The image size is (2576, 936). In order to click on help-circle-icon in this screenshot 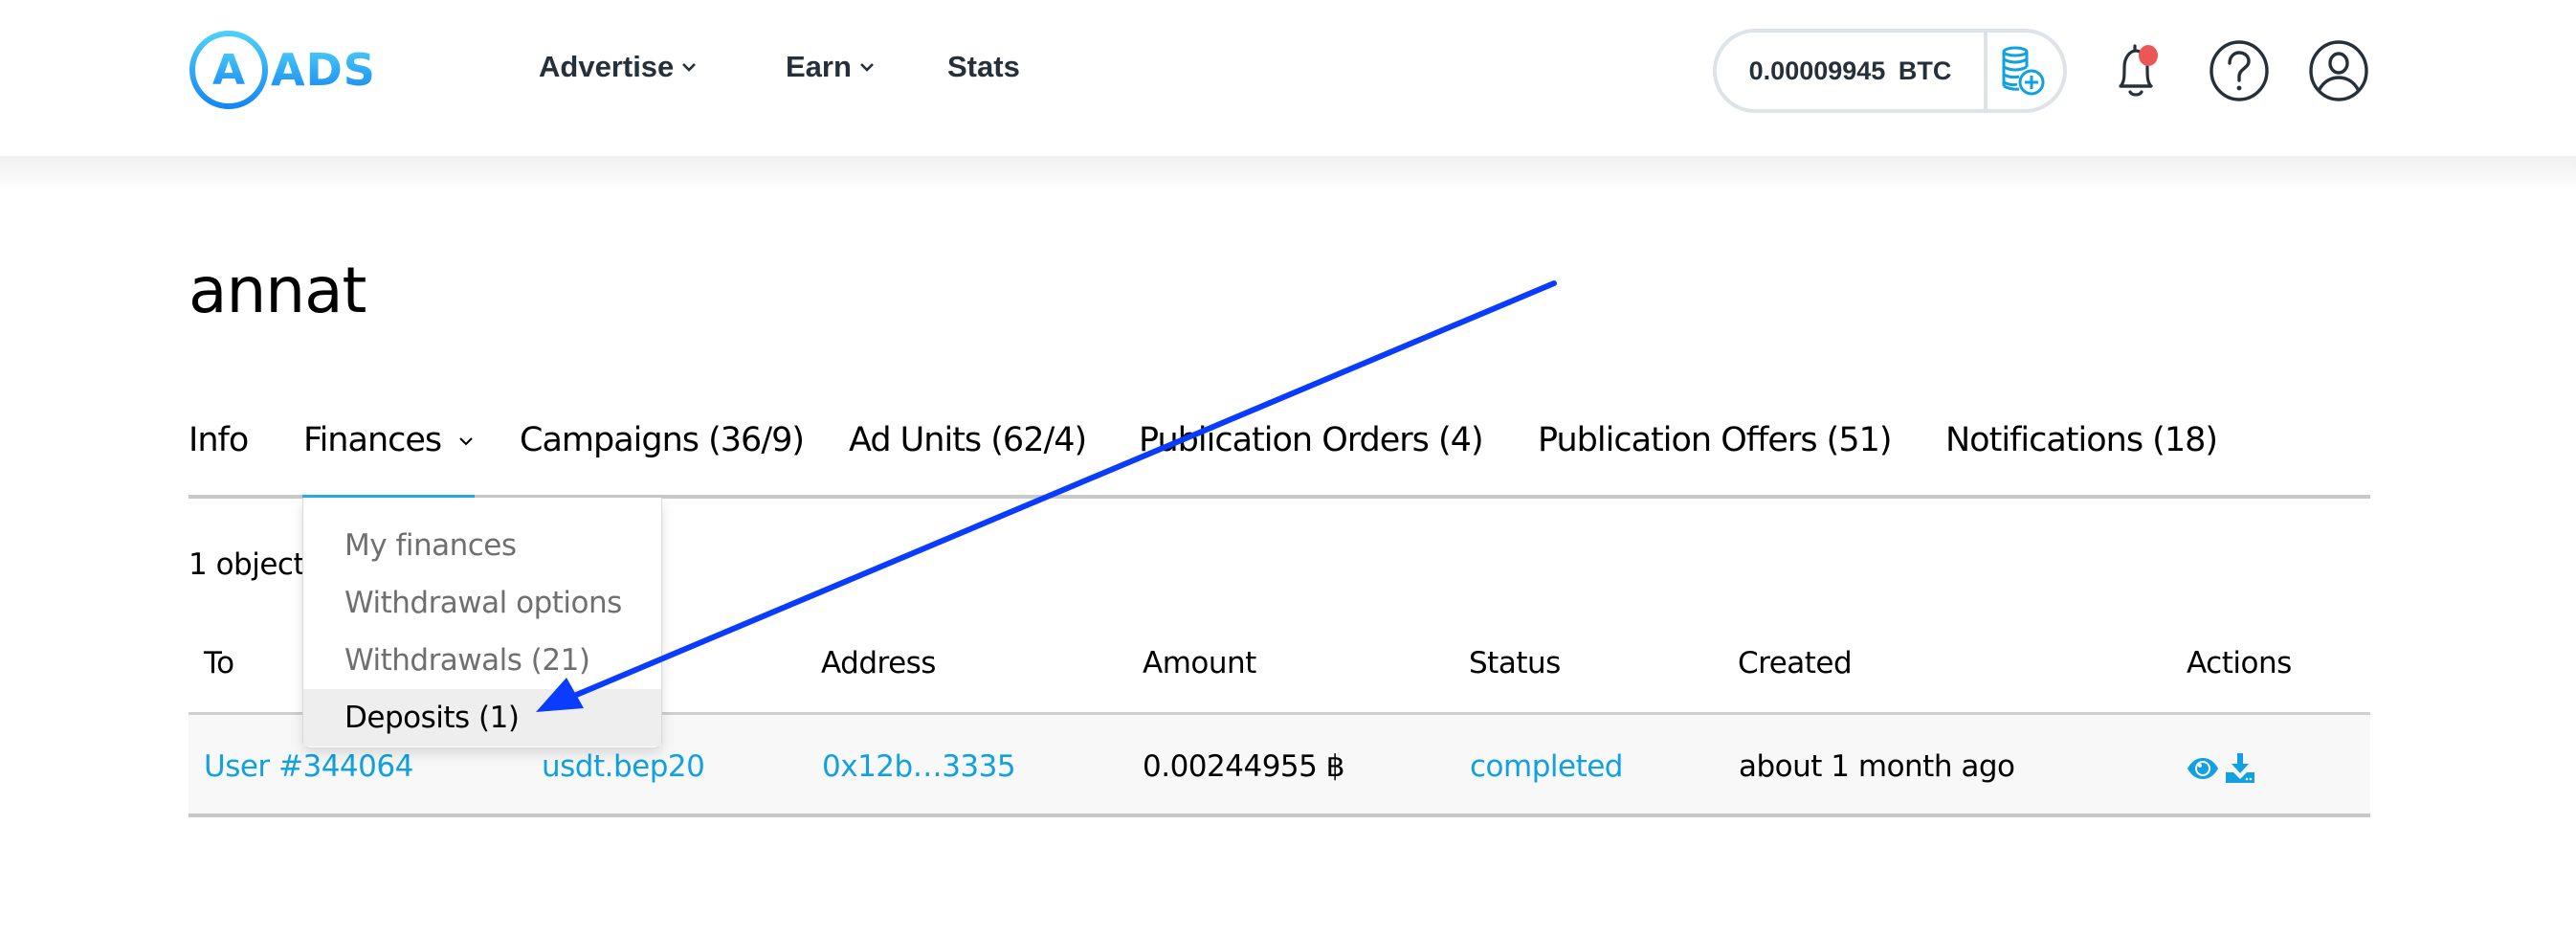, I will do `click(2239, 71)`.